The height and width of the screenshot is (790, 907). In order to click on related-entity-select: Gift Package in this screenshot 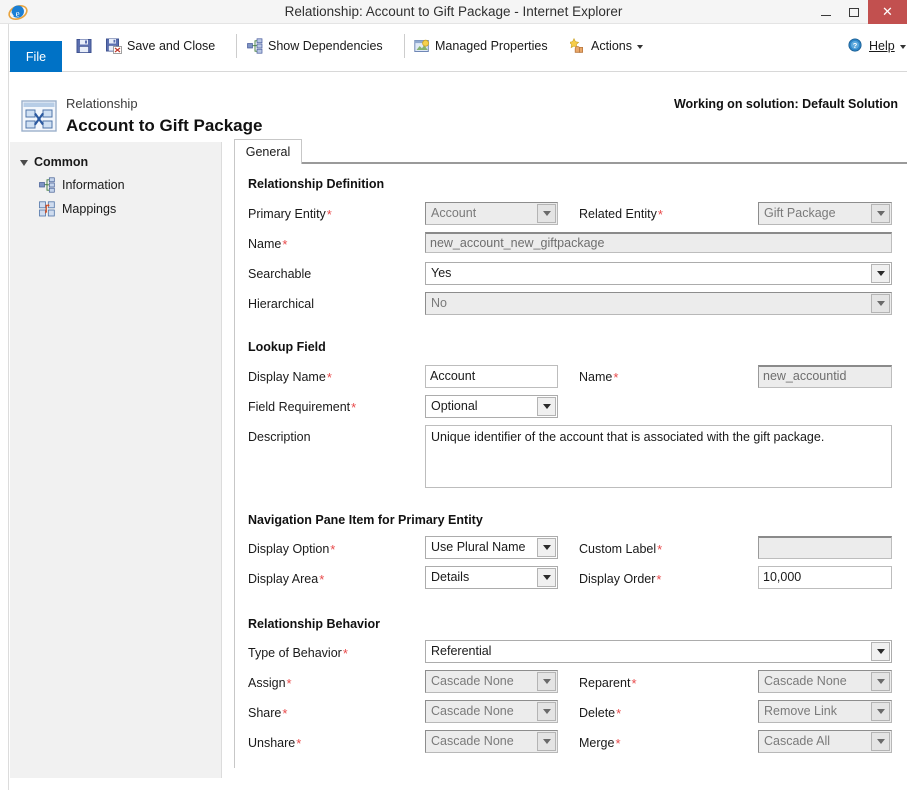, I will do `click(825, 213)`.